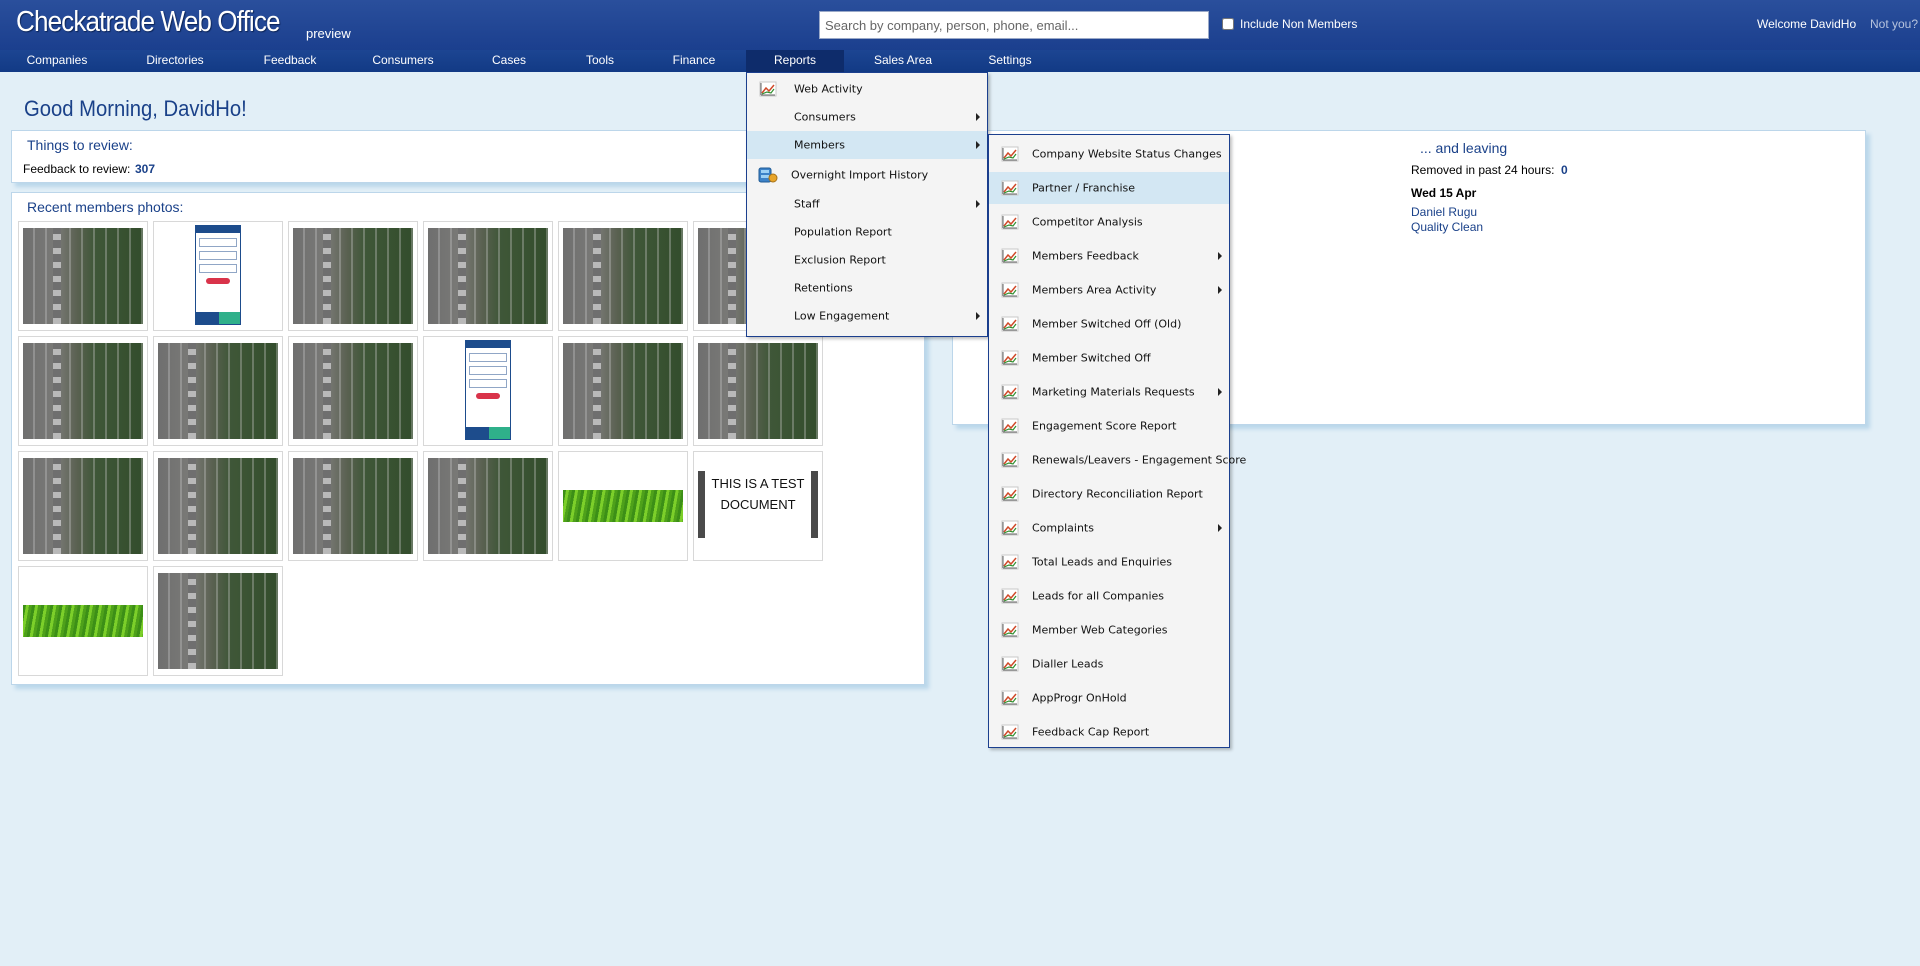 This screenshot has width=1920, height=966. I want to click on members-submenu-item: Marketing Materials Requests, so click(1109, 392).